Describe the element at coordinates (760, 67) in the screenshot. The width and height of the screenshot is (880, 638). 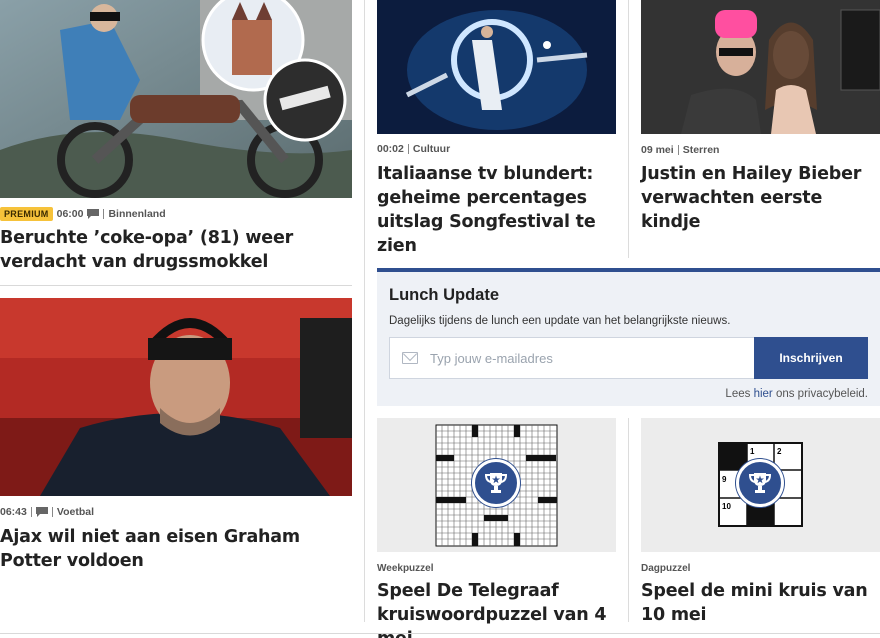
I see `article-image-bieber` at that location.